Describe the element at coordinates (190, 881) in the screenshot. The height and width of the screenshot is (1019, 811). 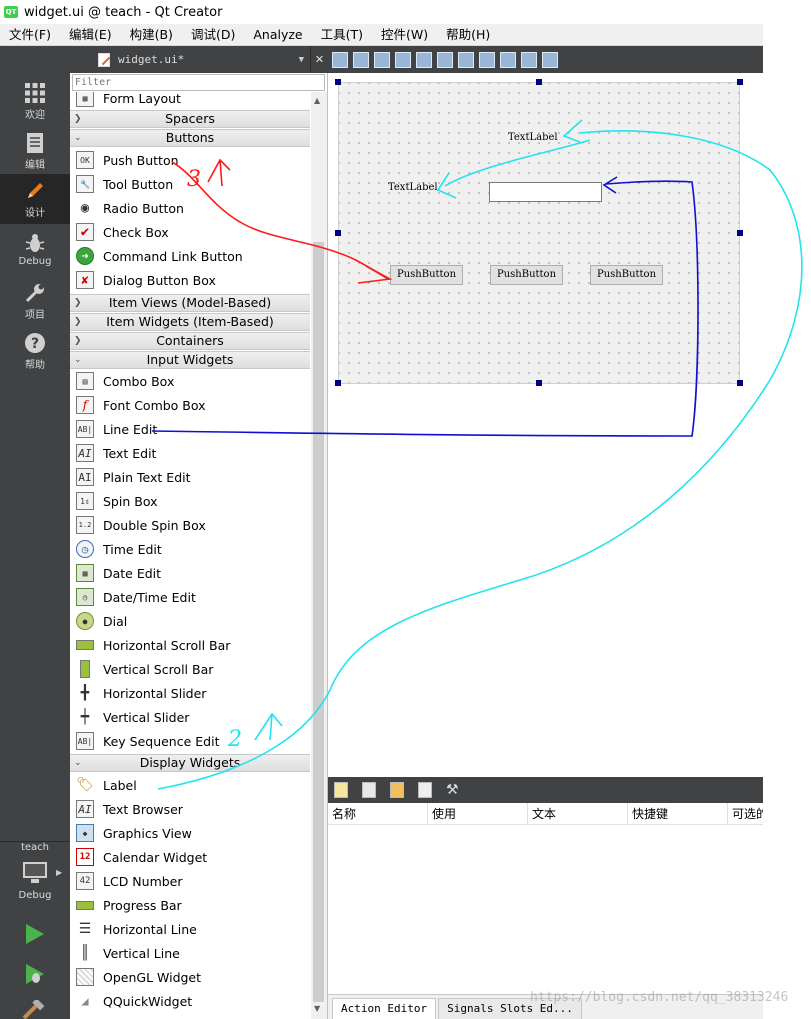
I see `widget-item-lcd-number: 42 LCD Number` at that location.